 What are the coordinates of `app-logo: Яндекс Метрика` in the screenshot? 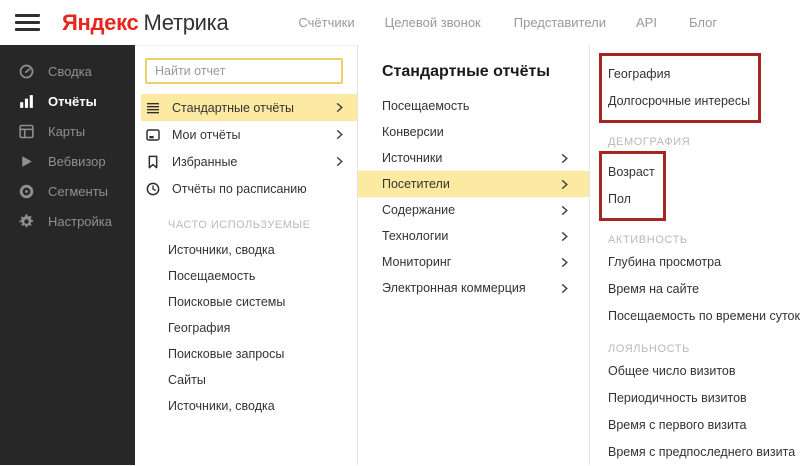 It's located at (145, 22).